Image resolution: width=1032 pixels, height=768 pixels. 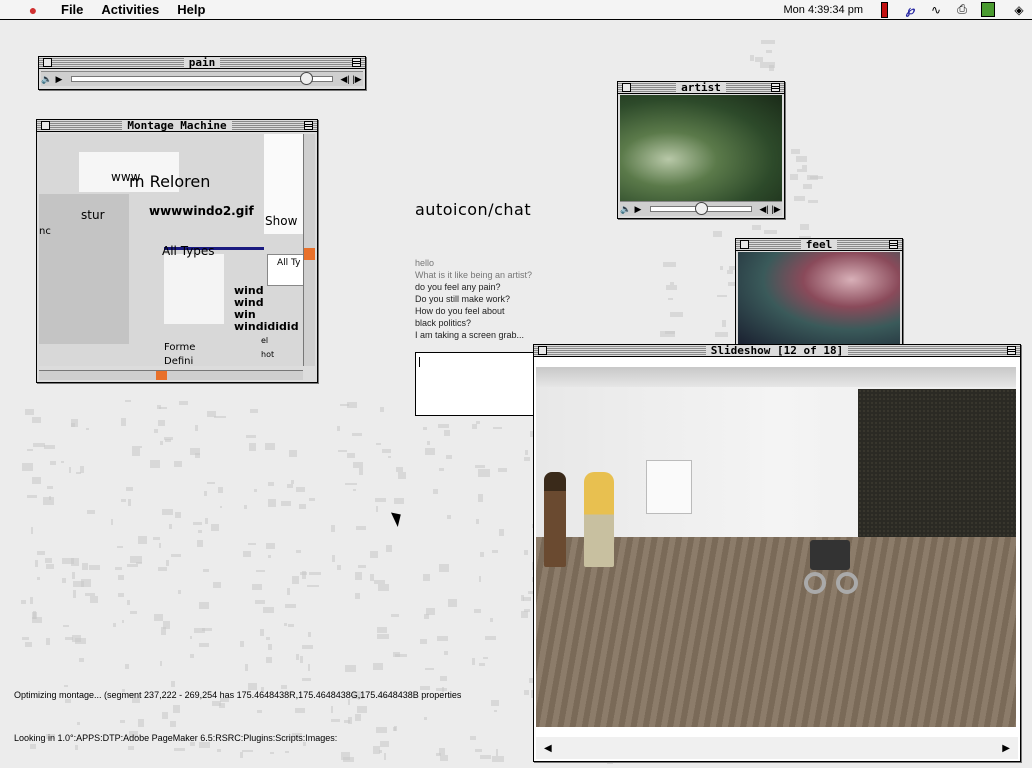 I want to click on artist-titlebar: artist, so click(x=701, y=88).